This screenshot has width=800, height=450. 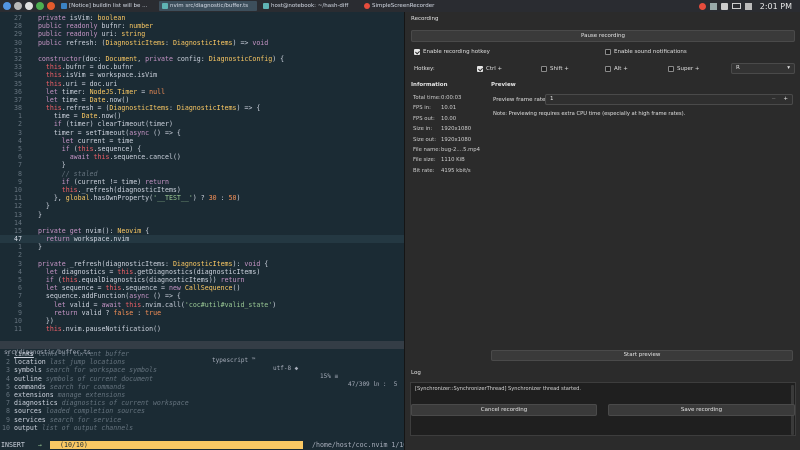 What do you see at coordinates (202, 428) in the screenshot?
I see `list-item: 10 output list of output channels` at bounding box center [202, 428].